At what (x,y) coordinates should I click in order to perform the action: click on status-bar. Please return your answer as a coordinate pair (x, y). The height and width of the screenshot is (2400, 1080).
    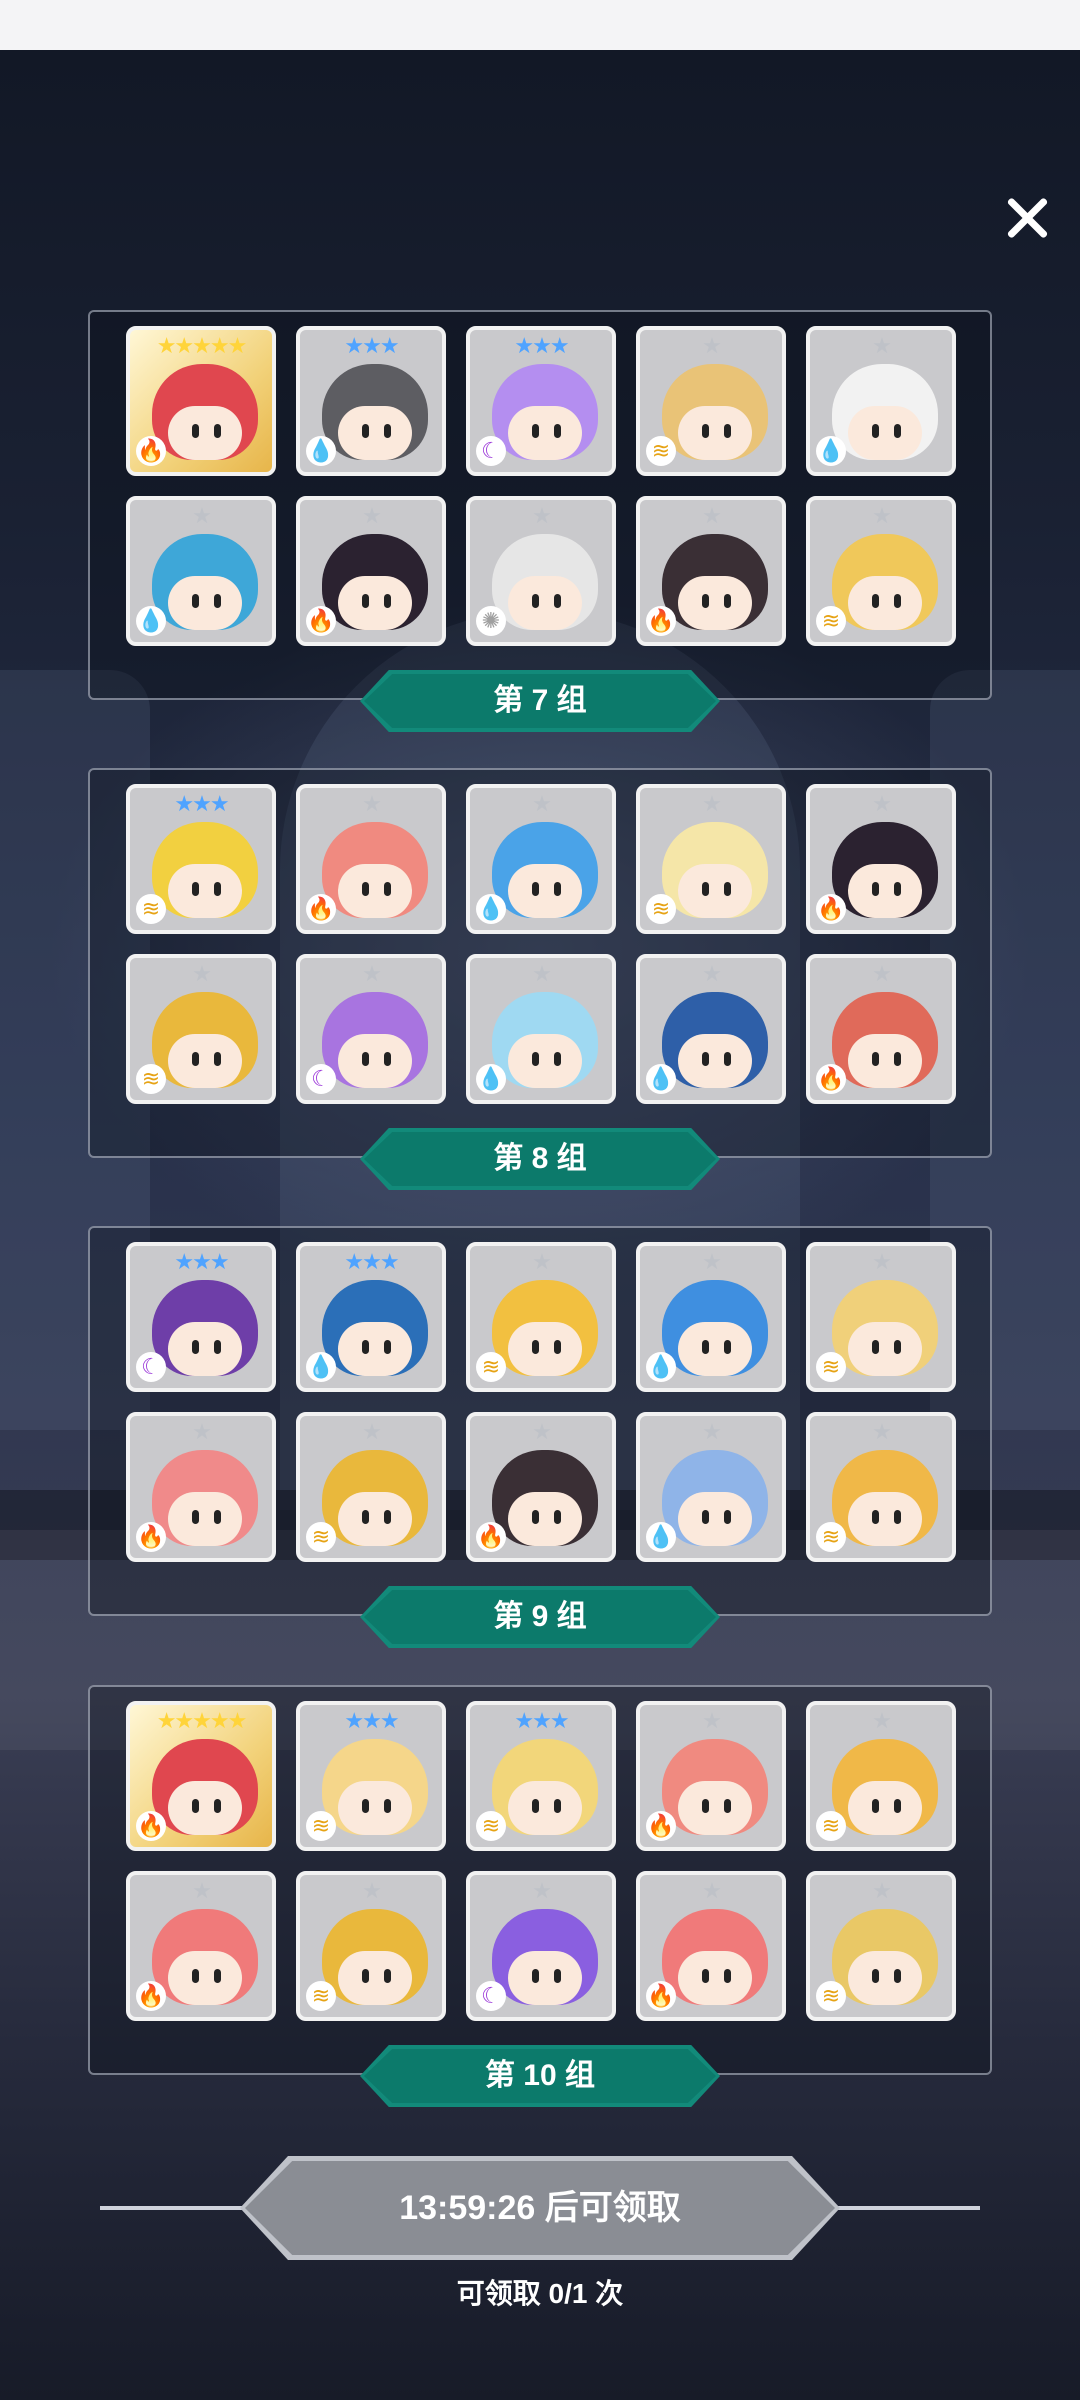
    Looking at the image, I should click on (540, 25).